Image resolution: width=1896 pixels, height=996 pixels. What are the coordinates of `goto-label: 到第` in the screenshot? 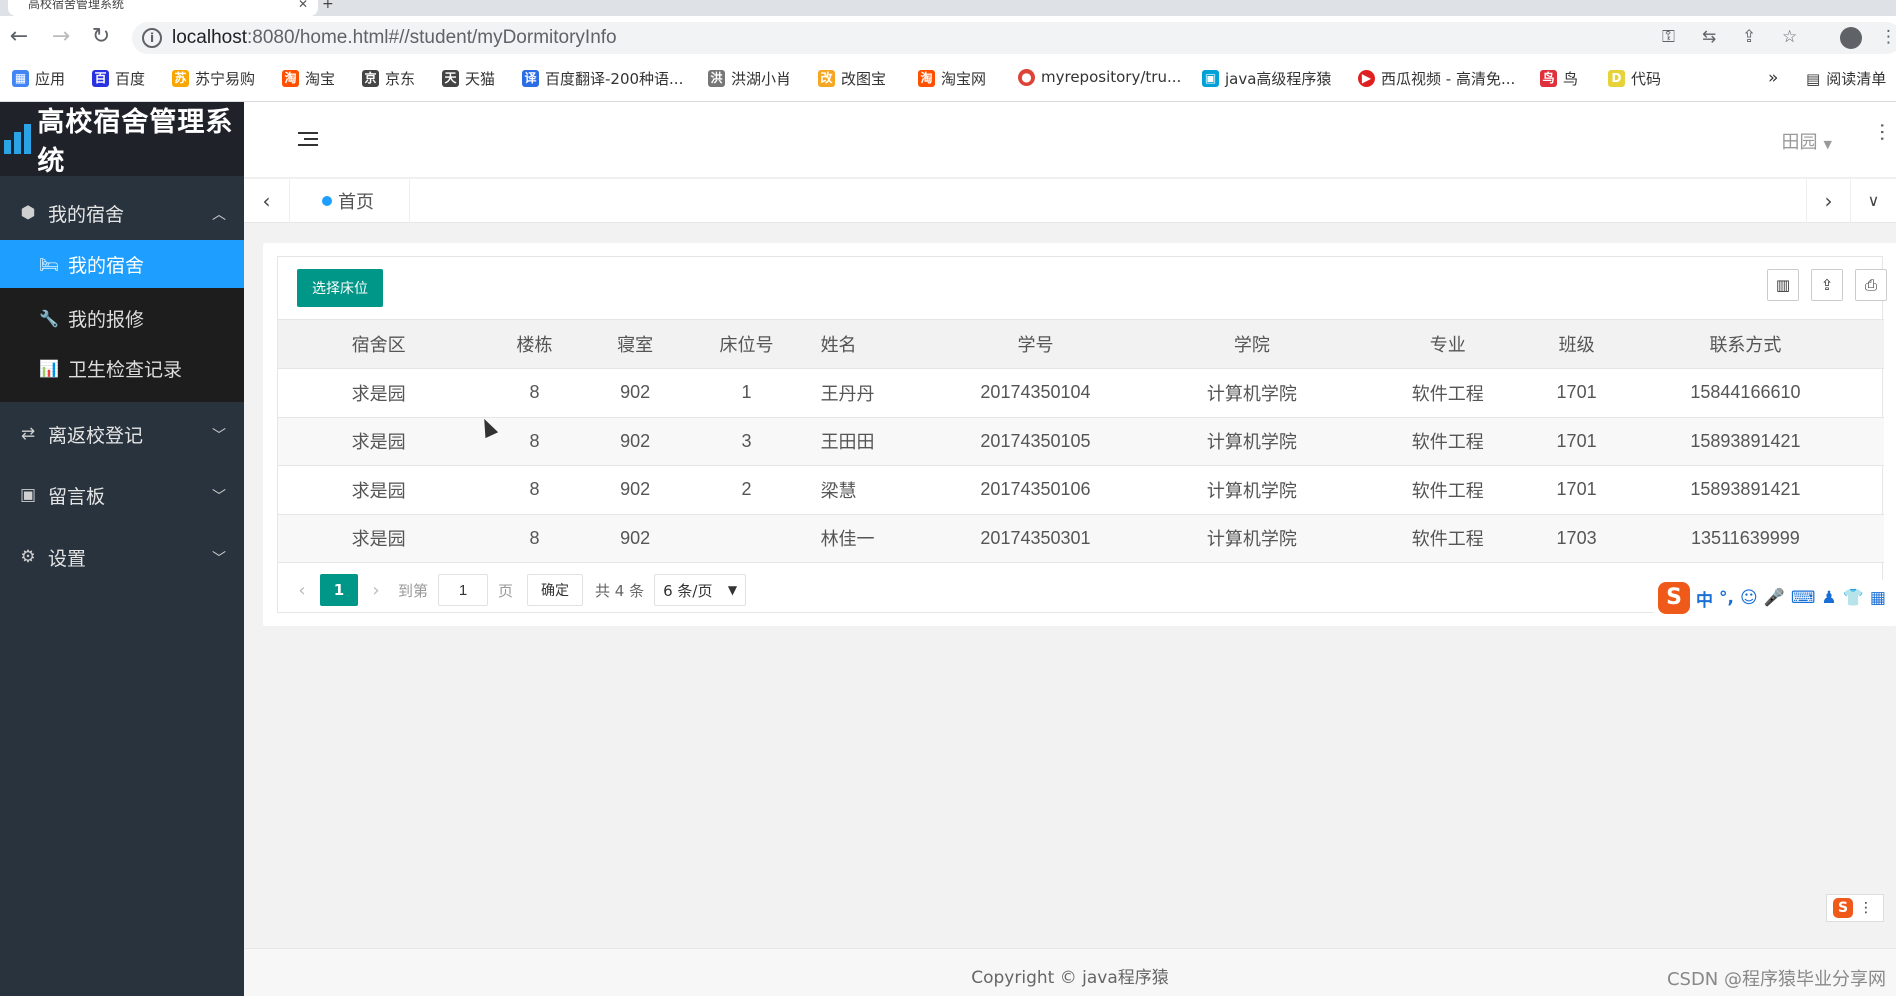 It's located at (413, 590).